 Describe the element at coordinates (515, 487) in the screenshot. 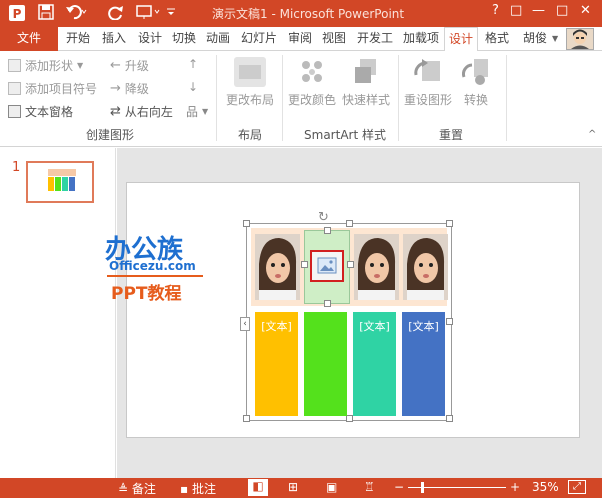

I see `zoom-in-button: +` at that location.